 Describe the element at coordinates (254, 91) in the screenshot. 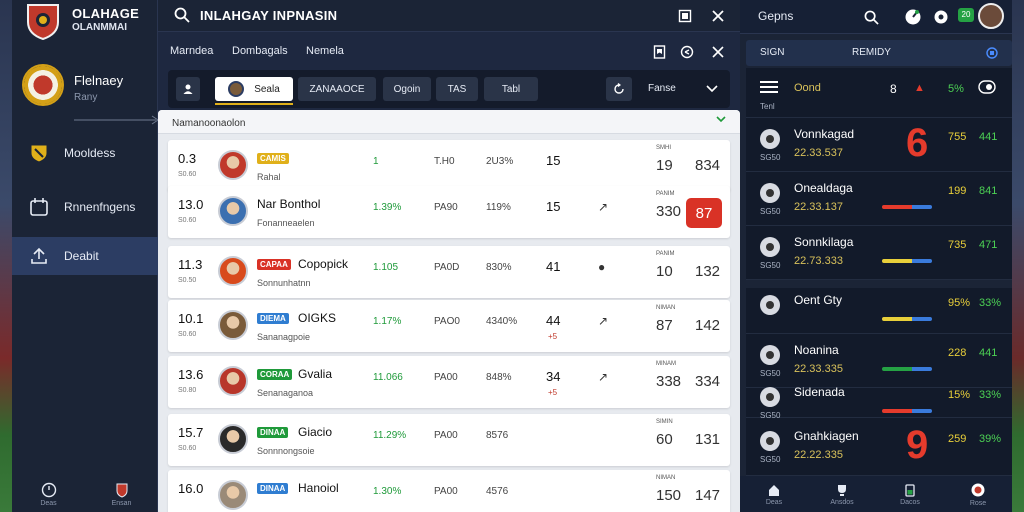

I see `filter-chip-active: Seala` at that location.